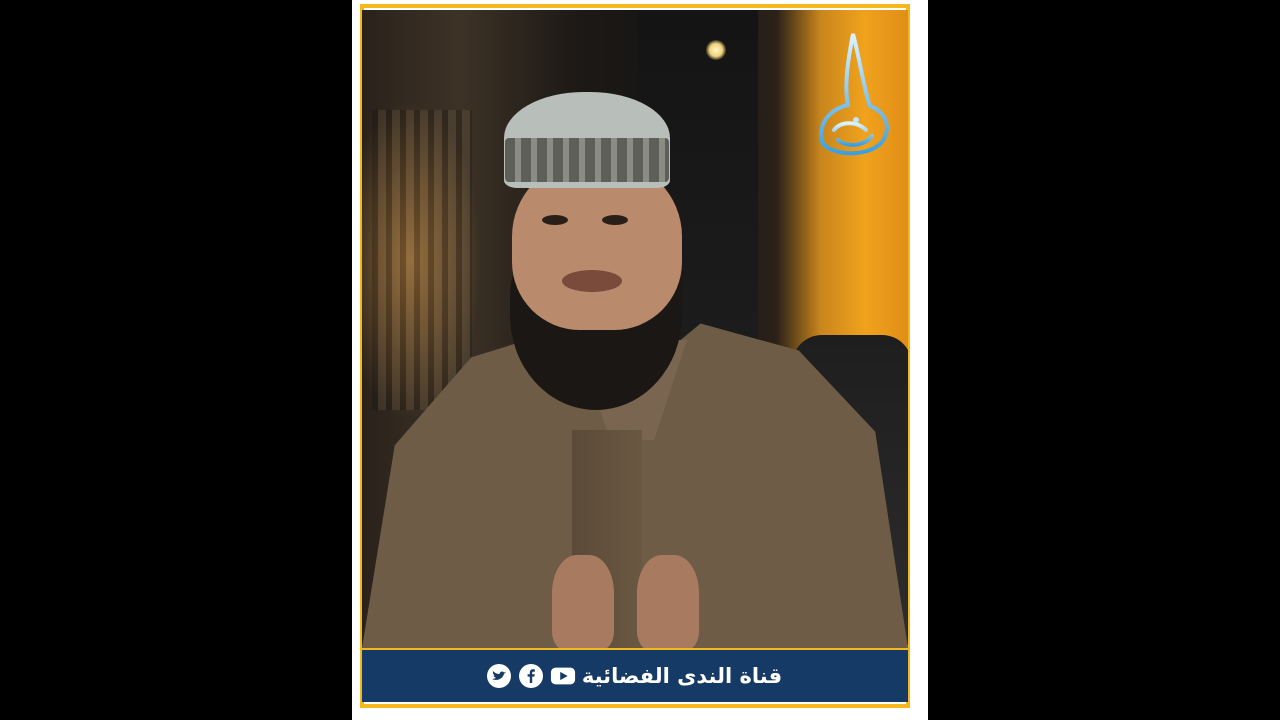  I want to click on twitter-icon, so click(499, 676).